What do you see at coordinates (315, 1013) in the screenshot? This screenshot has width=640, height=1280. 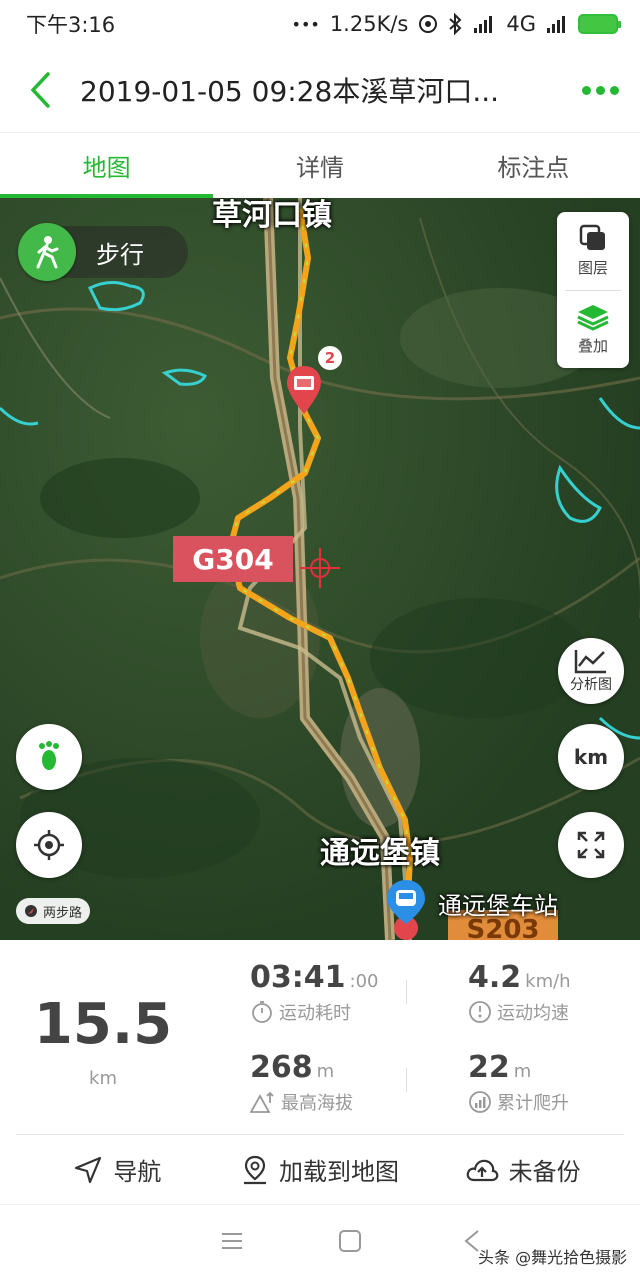 I see `duration-label: 运动耗时` at bounding box center [315, 1013].